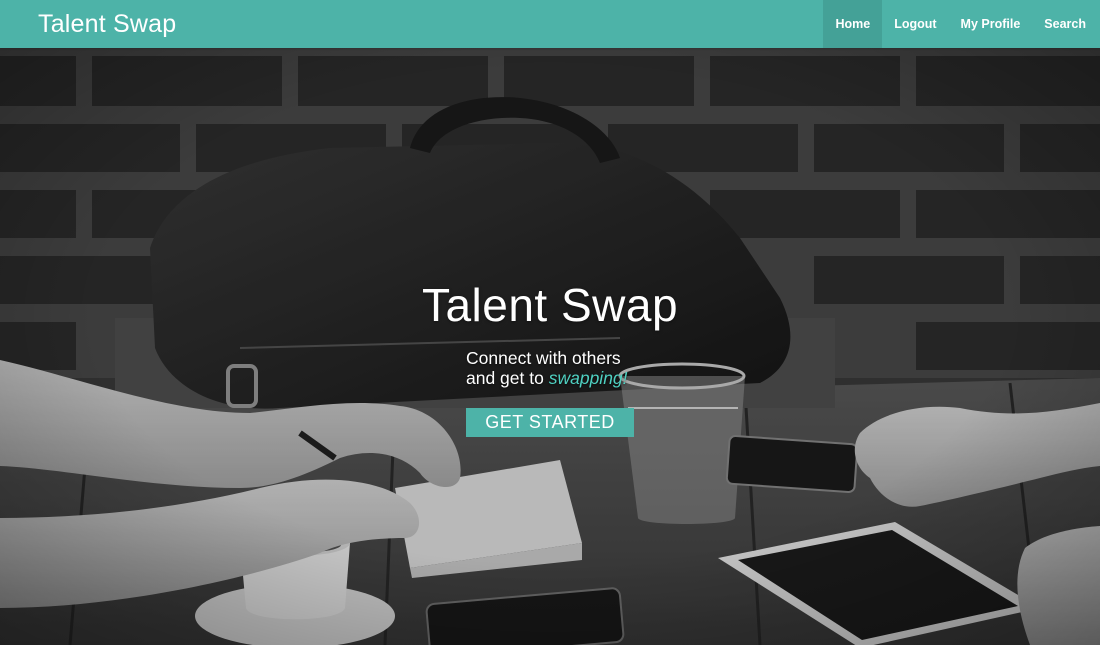 The width and height of the screenshot is (1100, 645). Describe the element at coordinates (991, 24) in the screenshot. I see `nav-my-profile: My Profile` at that location.